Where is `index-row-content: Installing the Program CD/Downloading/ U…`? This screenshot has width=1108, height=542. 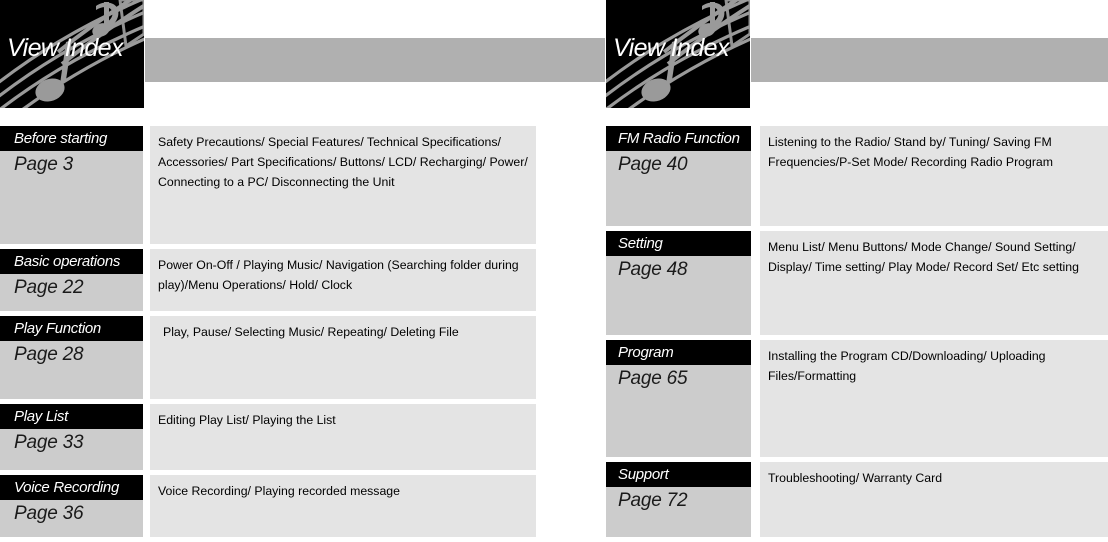
index-row-content: Installing the Program CD/Downloading/ U… is located at coordinates (934, 398).